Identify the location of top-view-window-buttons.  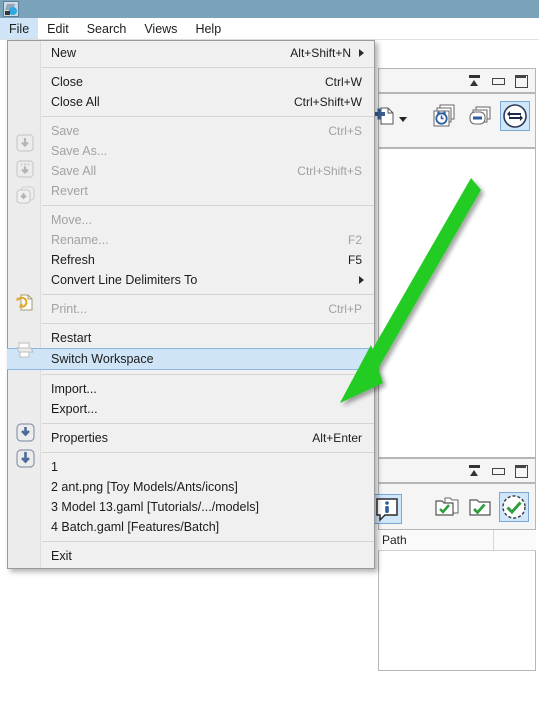
(498, 81).